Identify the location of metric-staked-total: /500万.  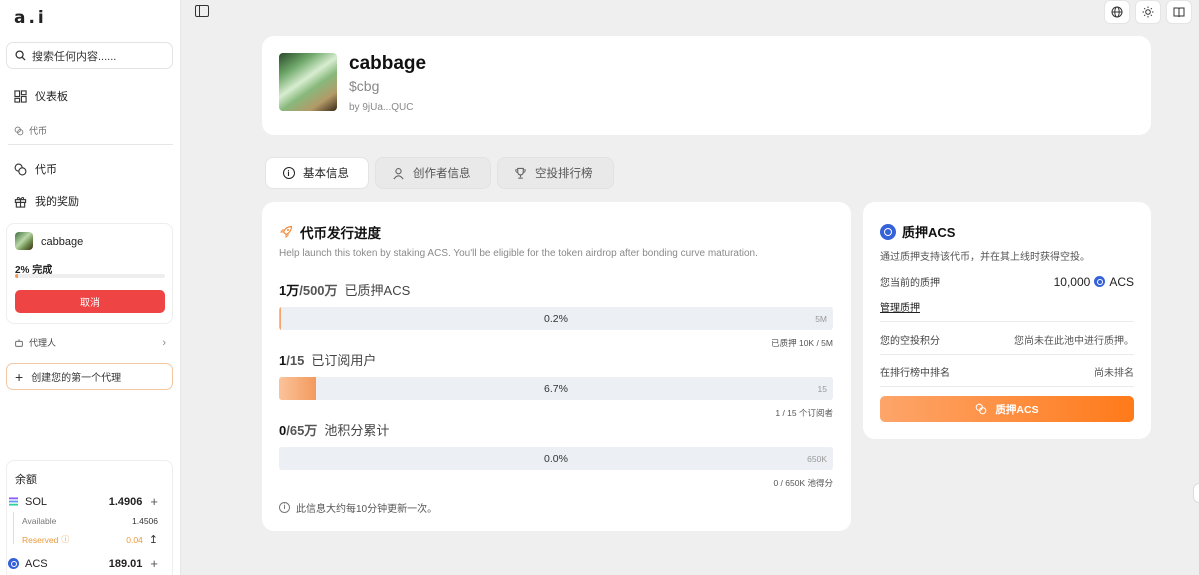
(318, 290).